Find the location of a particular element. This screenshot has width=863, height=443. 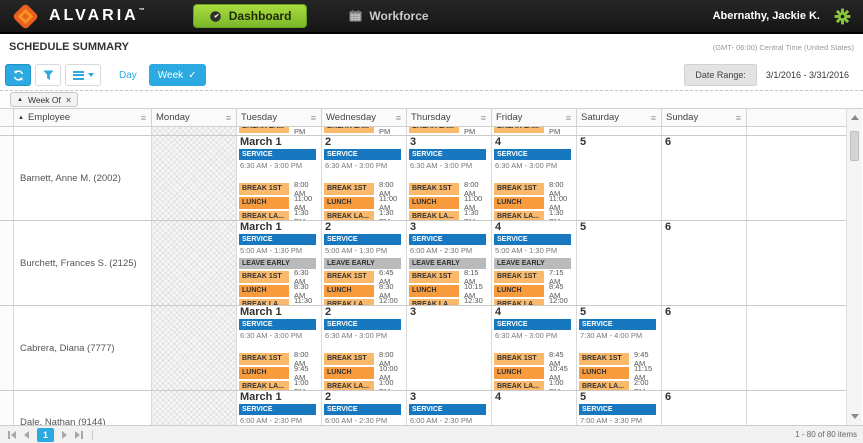

week-view-toggle: Week ✓ is located at coordinates (177, 75).